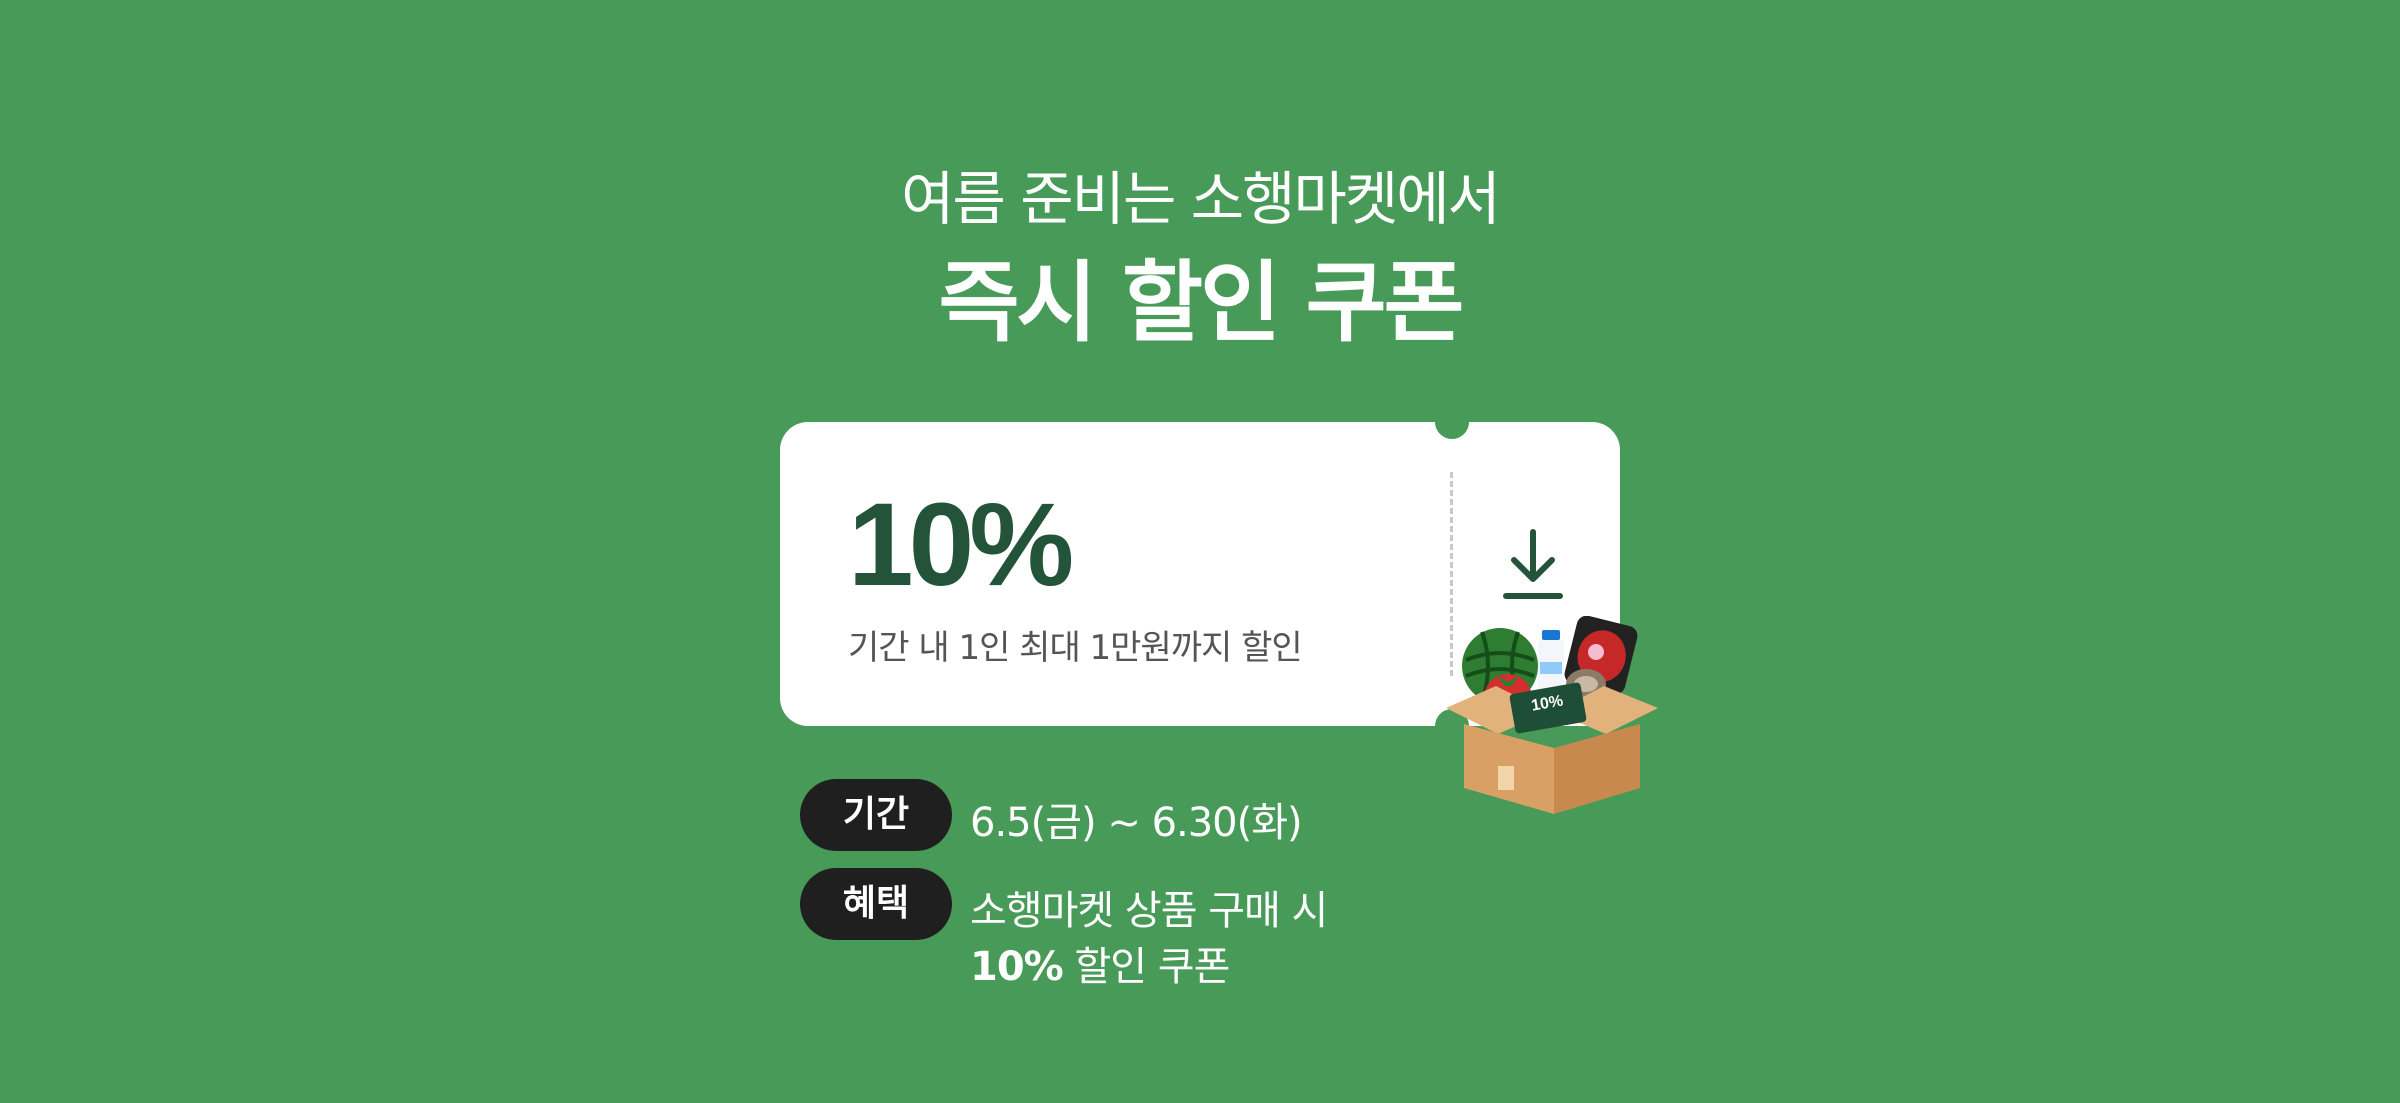 The height and width of the screenshot is (1103, 2400). I want to click on benefit-label-badge: 혜택, so click(876, 904).